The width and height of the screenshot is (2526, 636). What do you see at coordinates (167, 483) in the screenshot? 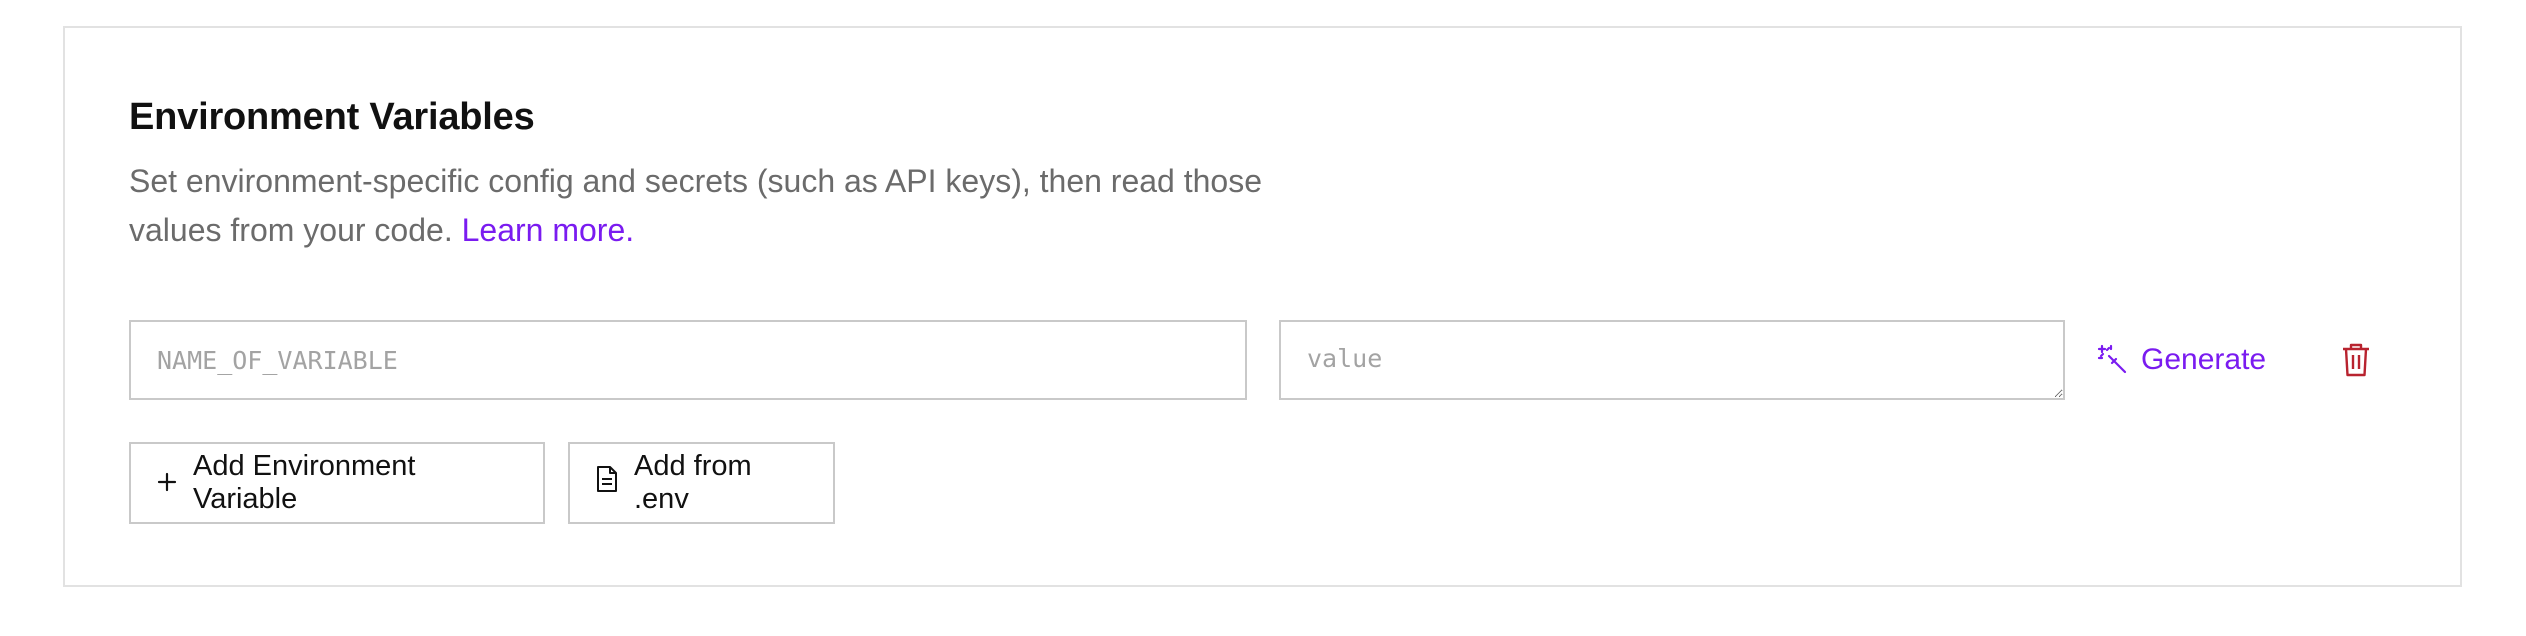
I see `plus-icon` at bounding box center [167, 483].